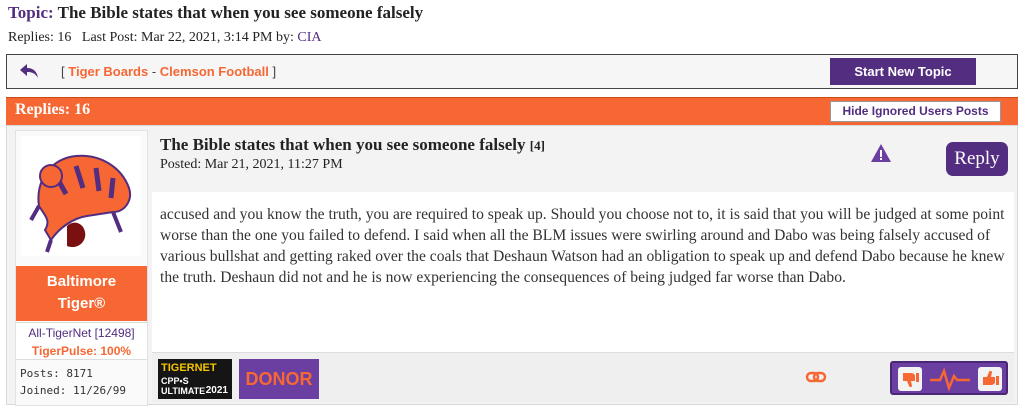 This screenshot has width=1023, height=408. Describe the element at coordinates (216, 390) in the screenshot. I see `badge1-year: 2021` at that location.